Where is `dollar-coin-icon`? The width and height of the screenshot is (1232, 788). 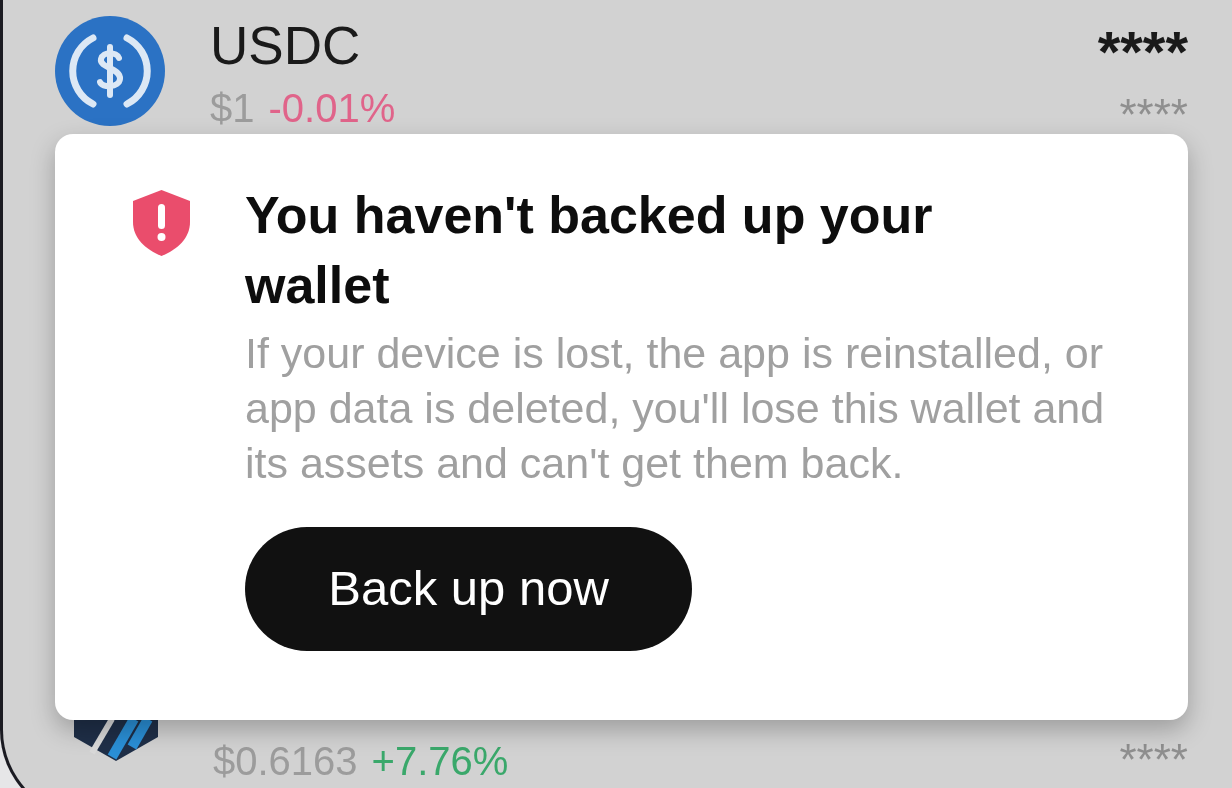
dollar-coin-icon is located at coordinates (110, 71).